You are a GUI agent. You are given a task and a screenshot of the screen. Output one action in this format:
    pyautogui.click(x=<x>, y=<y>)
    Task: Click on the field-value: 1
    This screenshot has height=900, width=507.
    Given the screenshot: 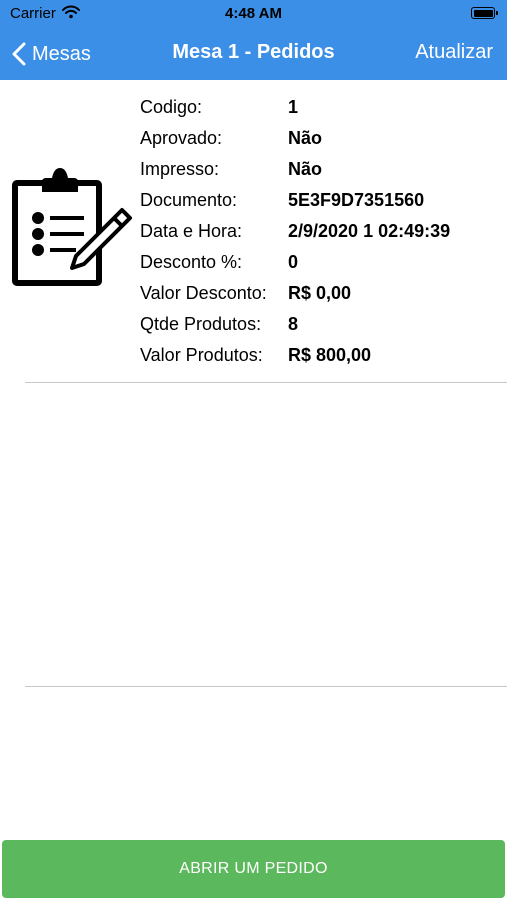 What is the action you would take?
    pyautogui.click(x=293, y=107)
    